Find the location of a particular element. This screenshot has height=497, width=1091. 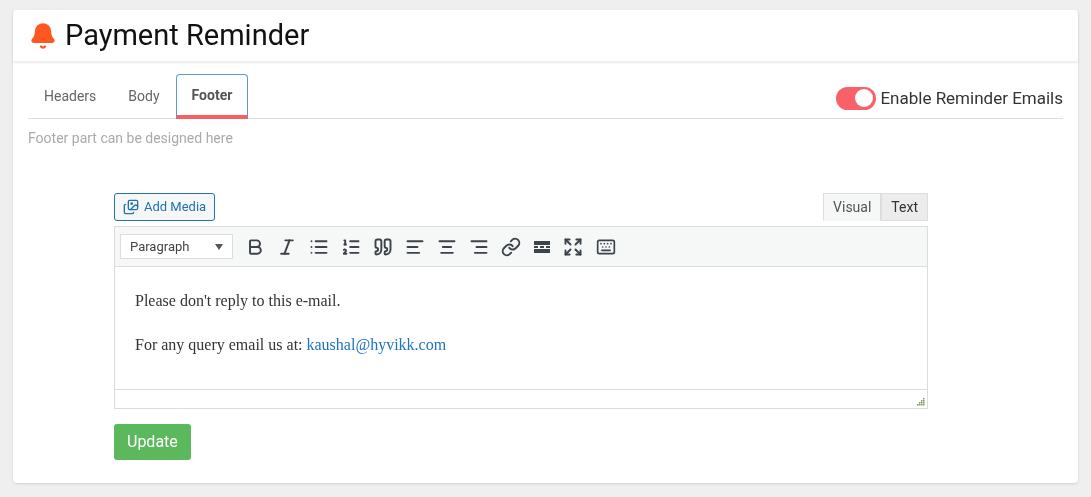

add-media-button: Add Media is located at coordinates (165, 207).